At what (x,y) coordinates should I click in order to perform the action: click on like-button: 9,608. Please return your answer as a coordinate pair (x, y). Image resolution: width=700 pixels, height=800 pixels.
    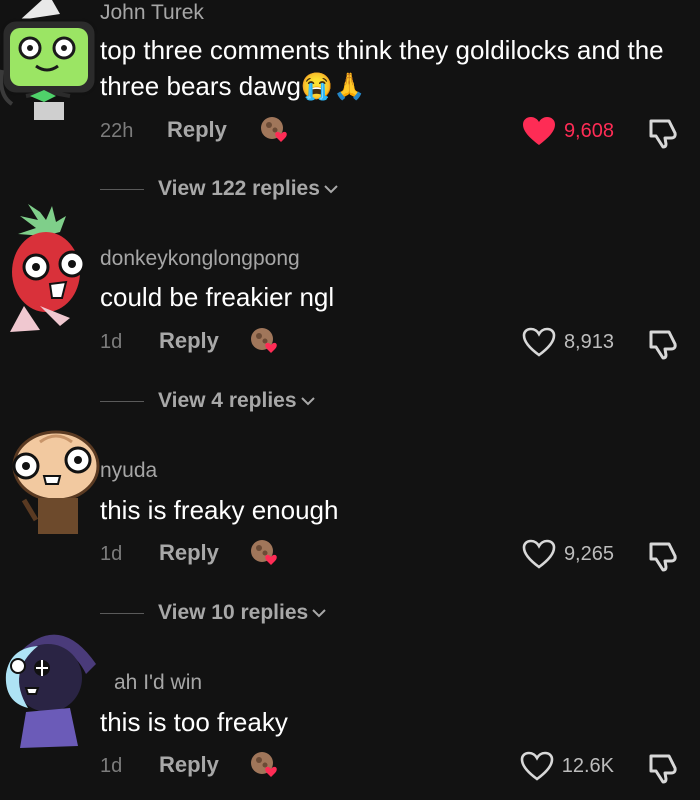
    Looking at the image, I should click on (568, 131).